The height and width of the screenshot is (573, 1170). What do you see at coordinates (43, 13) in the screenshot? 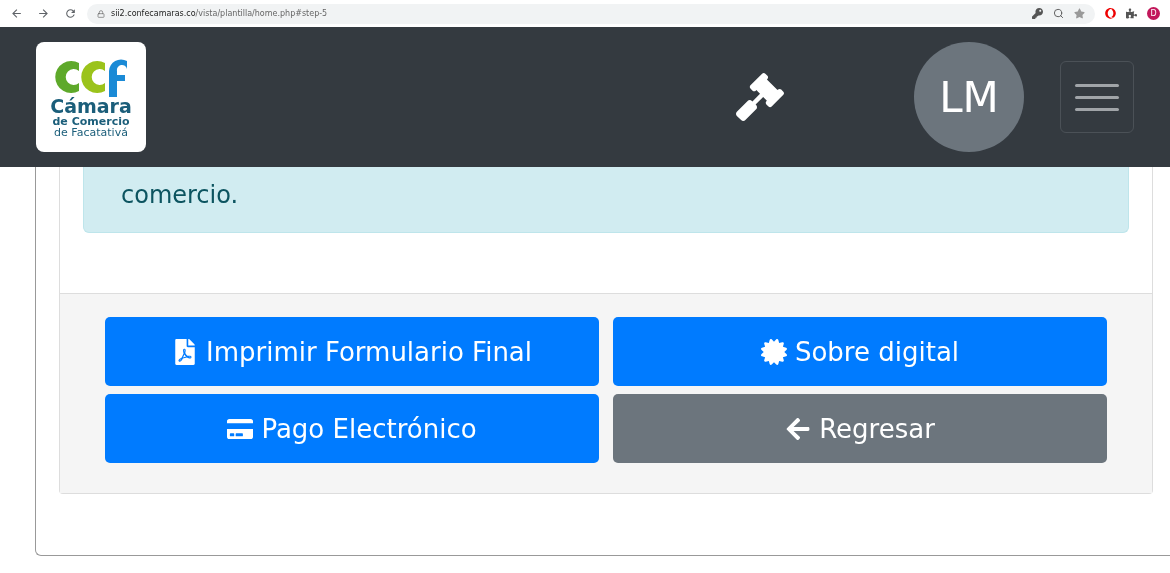
I see `forward-icon` at bounding box center [43, 13].